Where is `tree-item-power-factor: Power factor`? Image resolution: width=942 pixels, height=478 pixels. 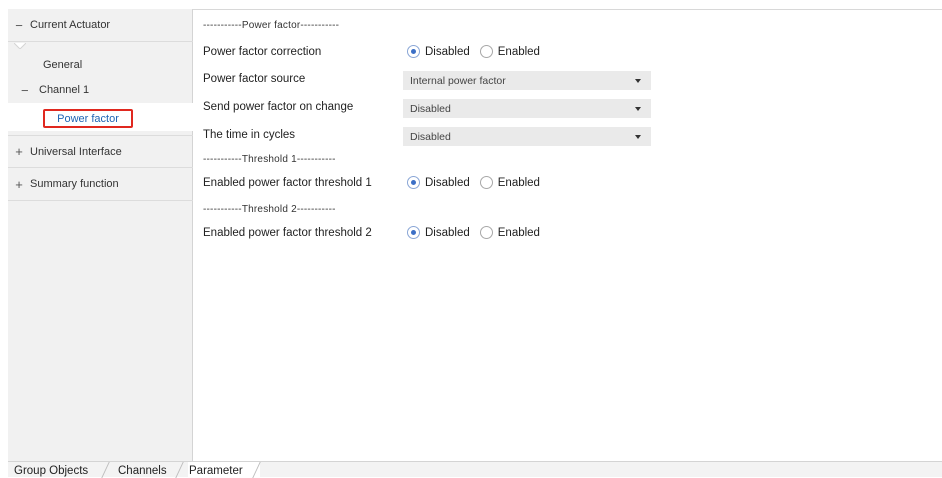
tree-item-power-factor: Power factor is located at coordinates (88, 118).